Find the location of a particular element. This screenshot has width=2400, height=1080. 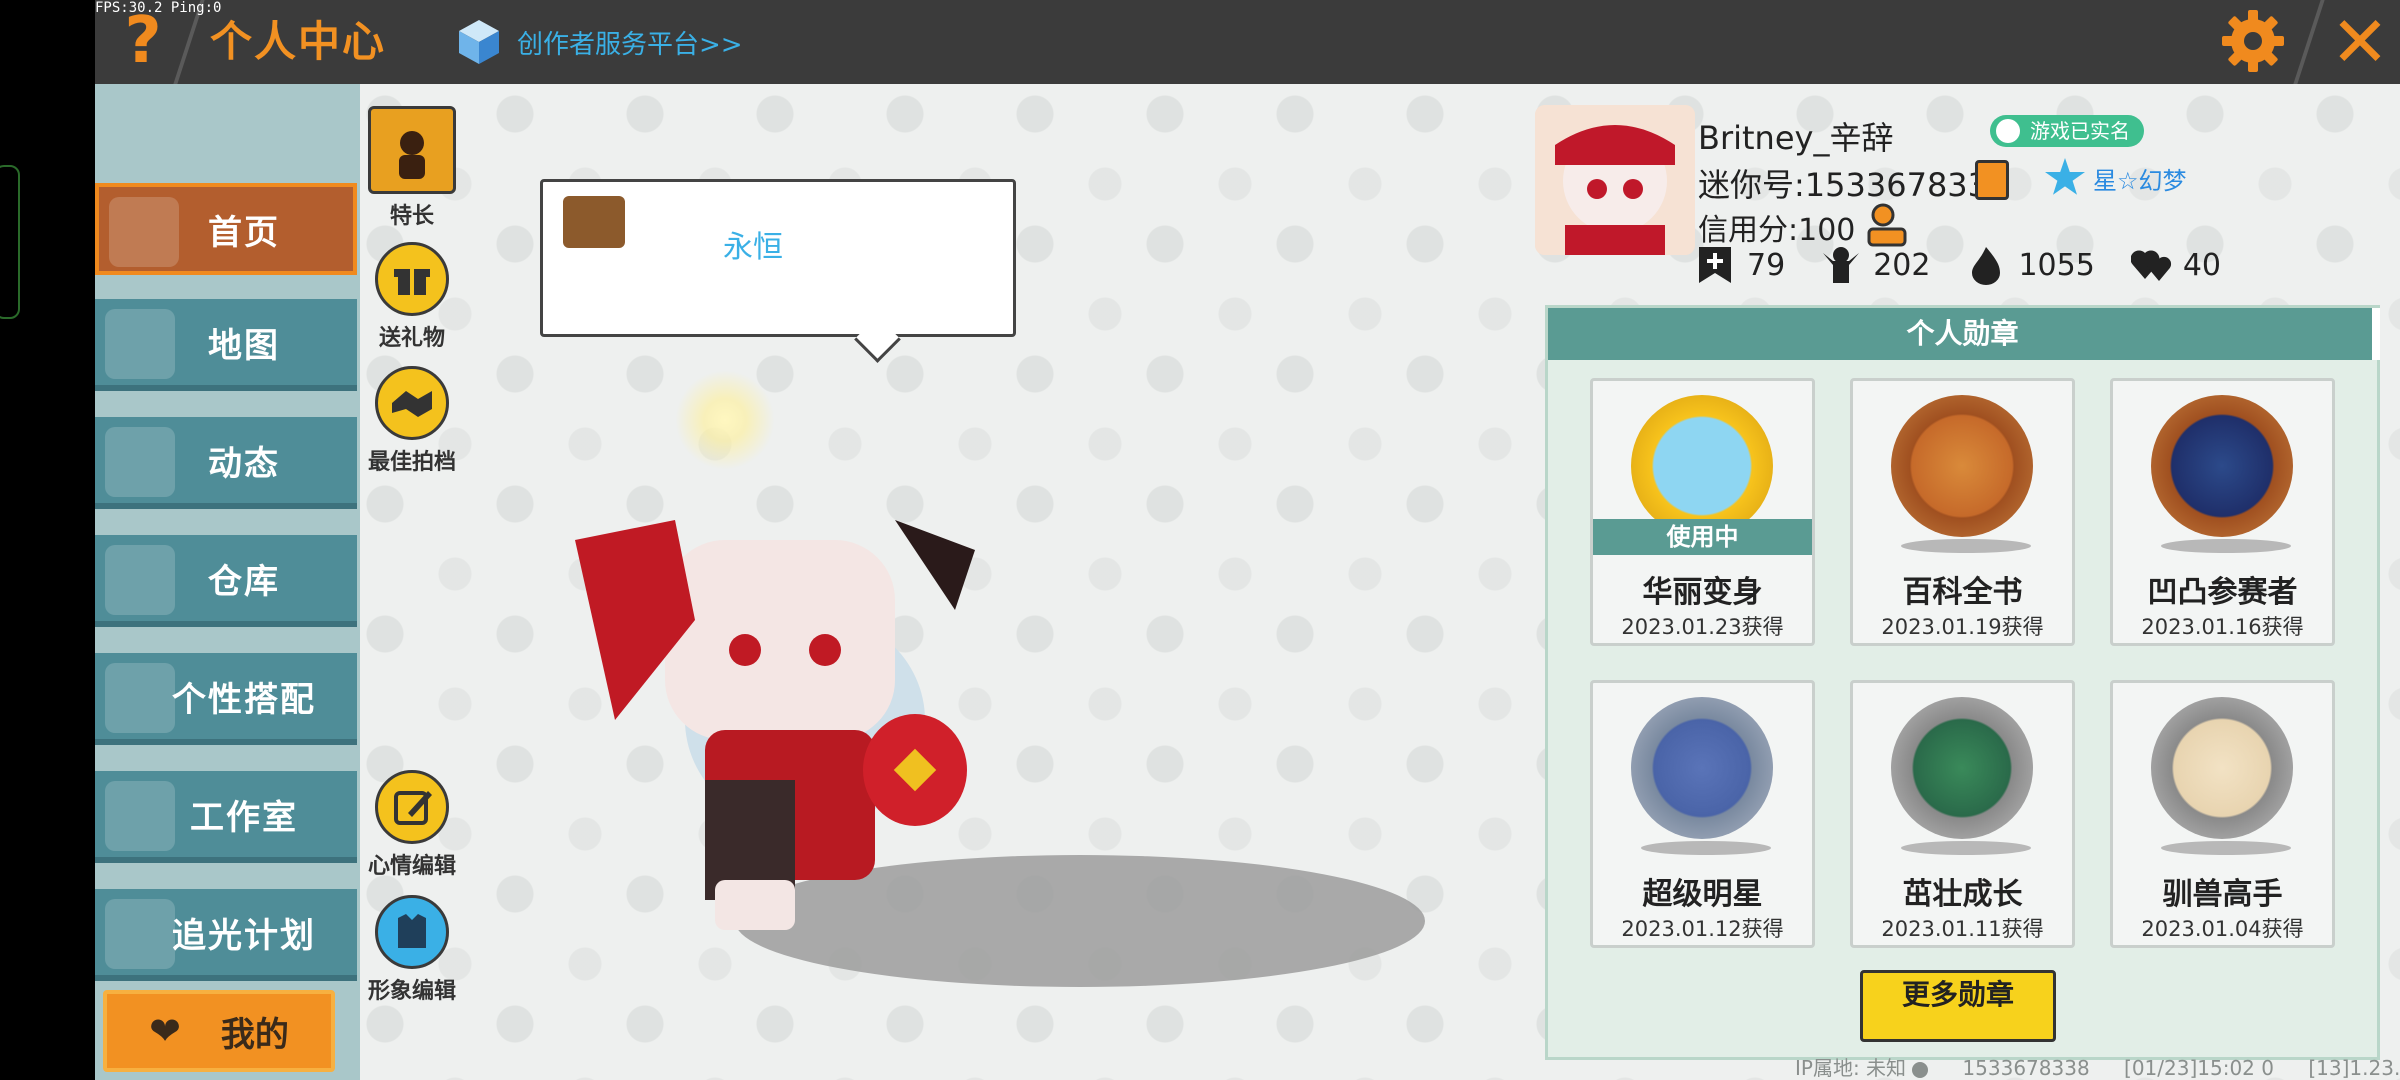

medal-card: 茁壮成长 2023.01.11获得 is located at coordinates (1962, 814).